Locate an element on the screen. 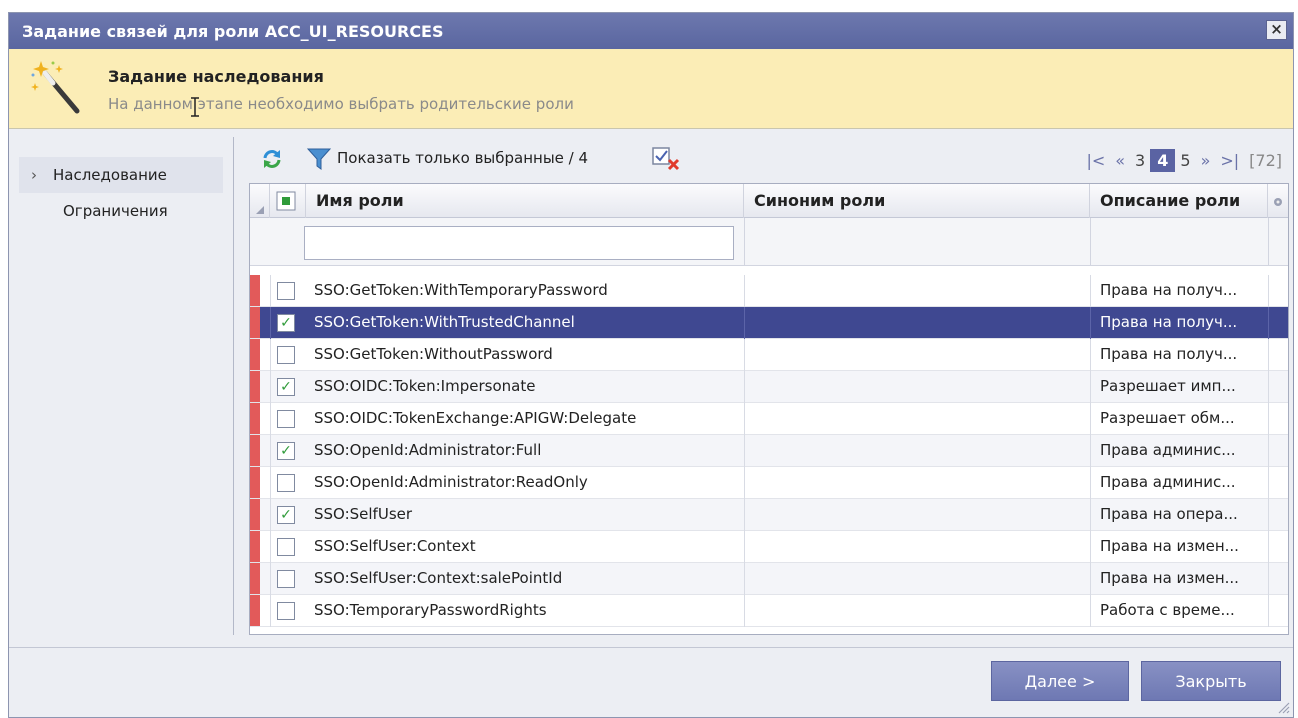 The image size is (1298, 718). sidebar-item-label: Наследование is located at coordinates (110, 175).